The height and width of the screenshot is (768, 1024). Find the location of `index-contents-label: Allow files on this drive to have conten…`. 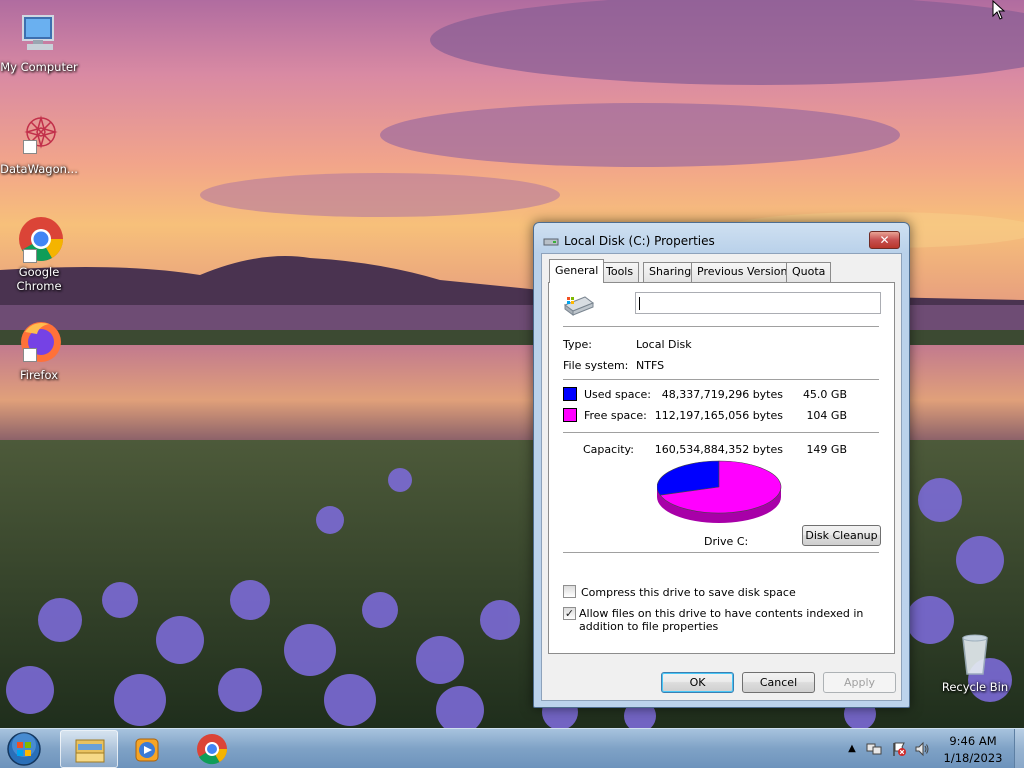

index-contents-label: Allow files on this drive to have conten… is located at coordinates (731, 620).